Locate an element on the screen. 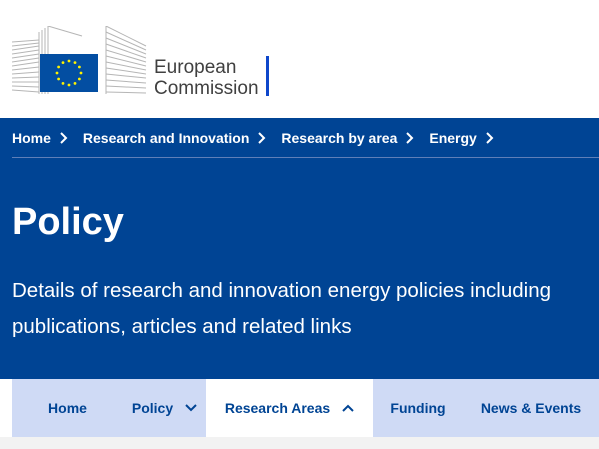 The image size is (599, 449). logo-line-1: European is located at coordinates (195, 67).